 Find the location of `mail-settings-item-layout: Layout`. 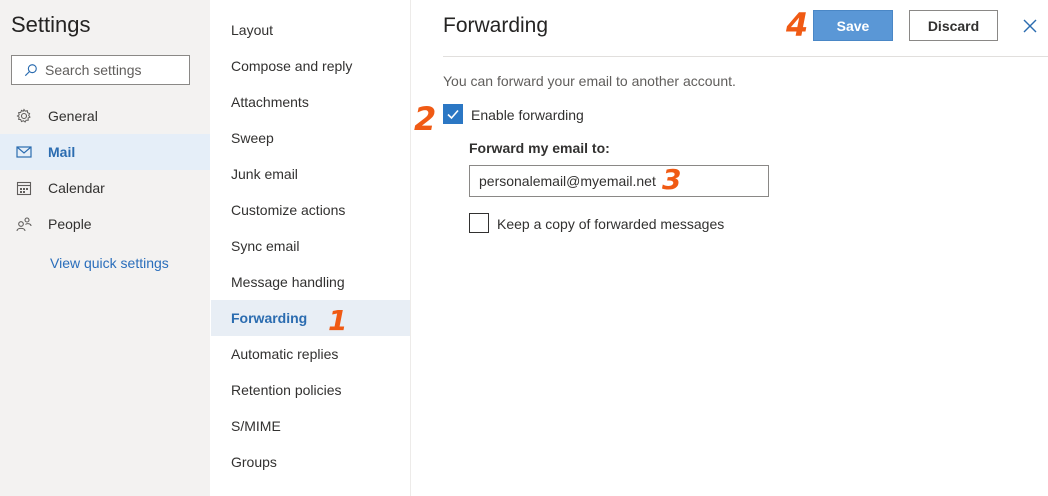

mail-settings-item-layout: Layout is located at coordinates (310, 30).